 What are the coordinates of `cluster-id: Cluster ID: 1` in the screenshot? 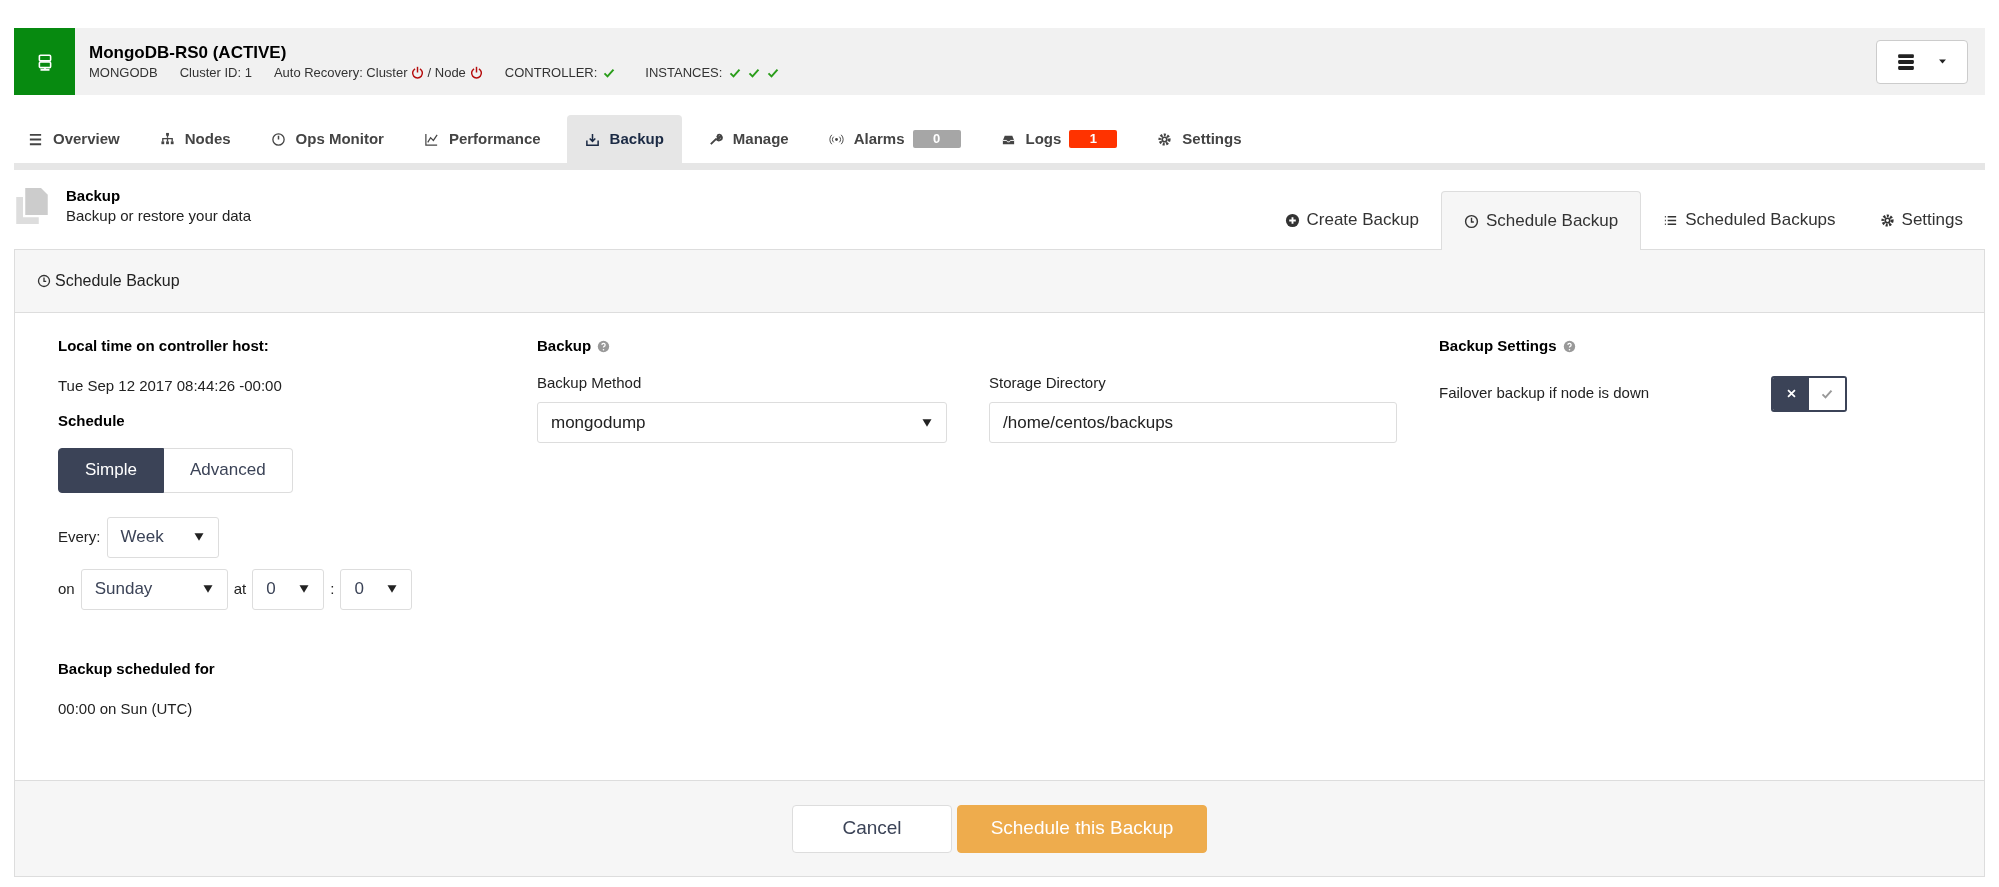 It's located at (215, 72).